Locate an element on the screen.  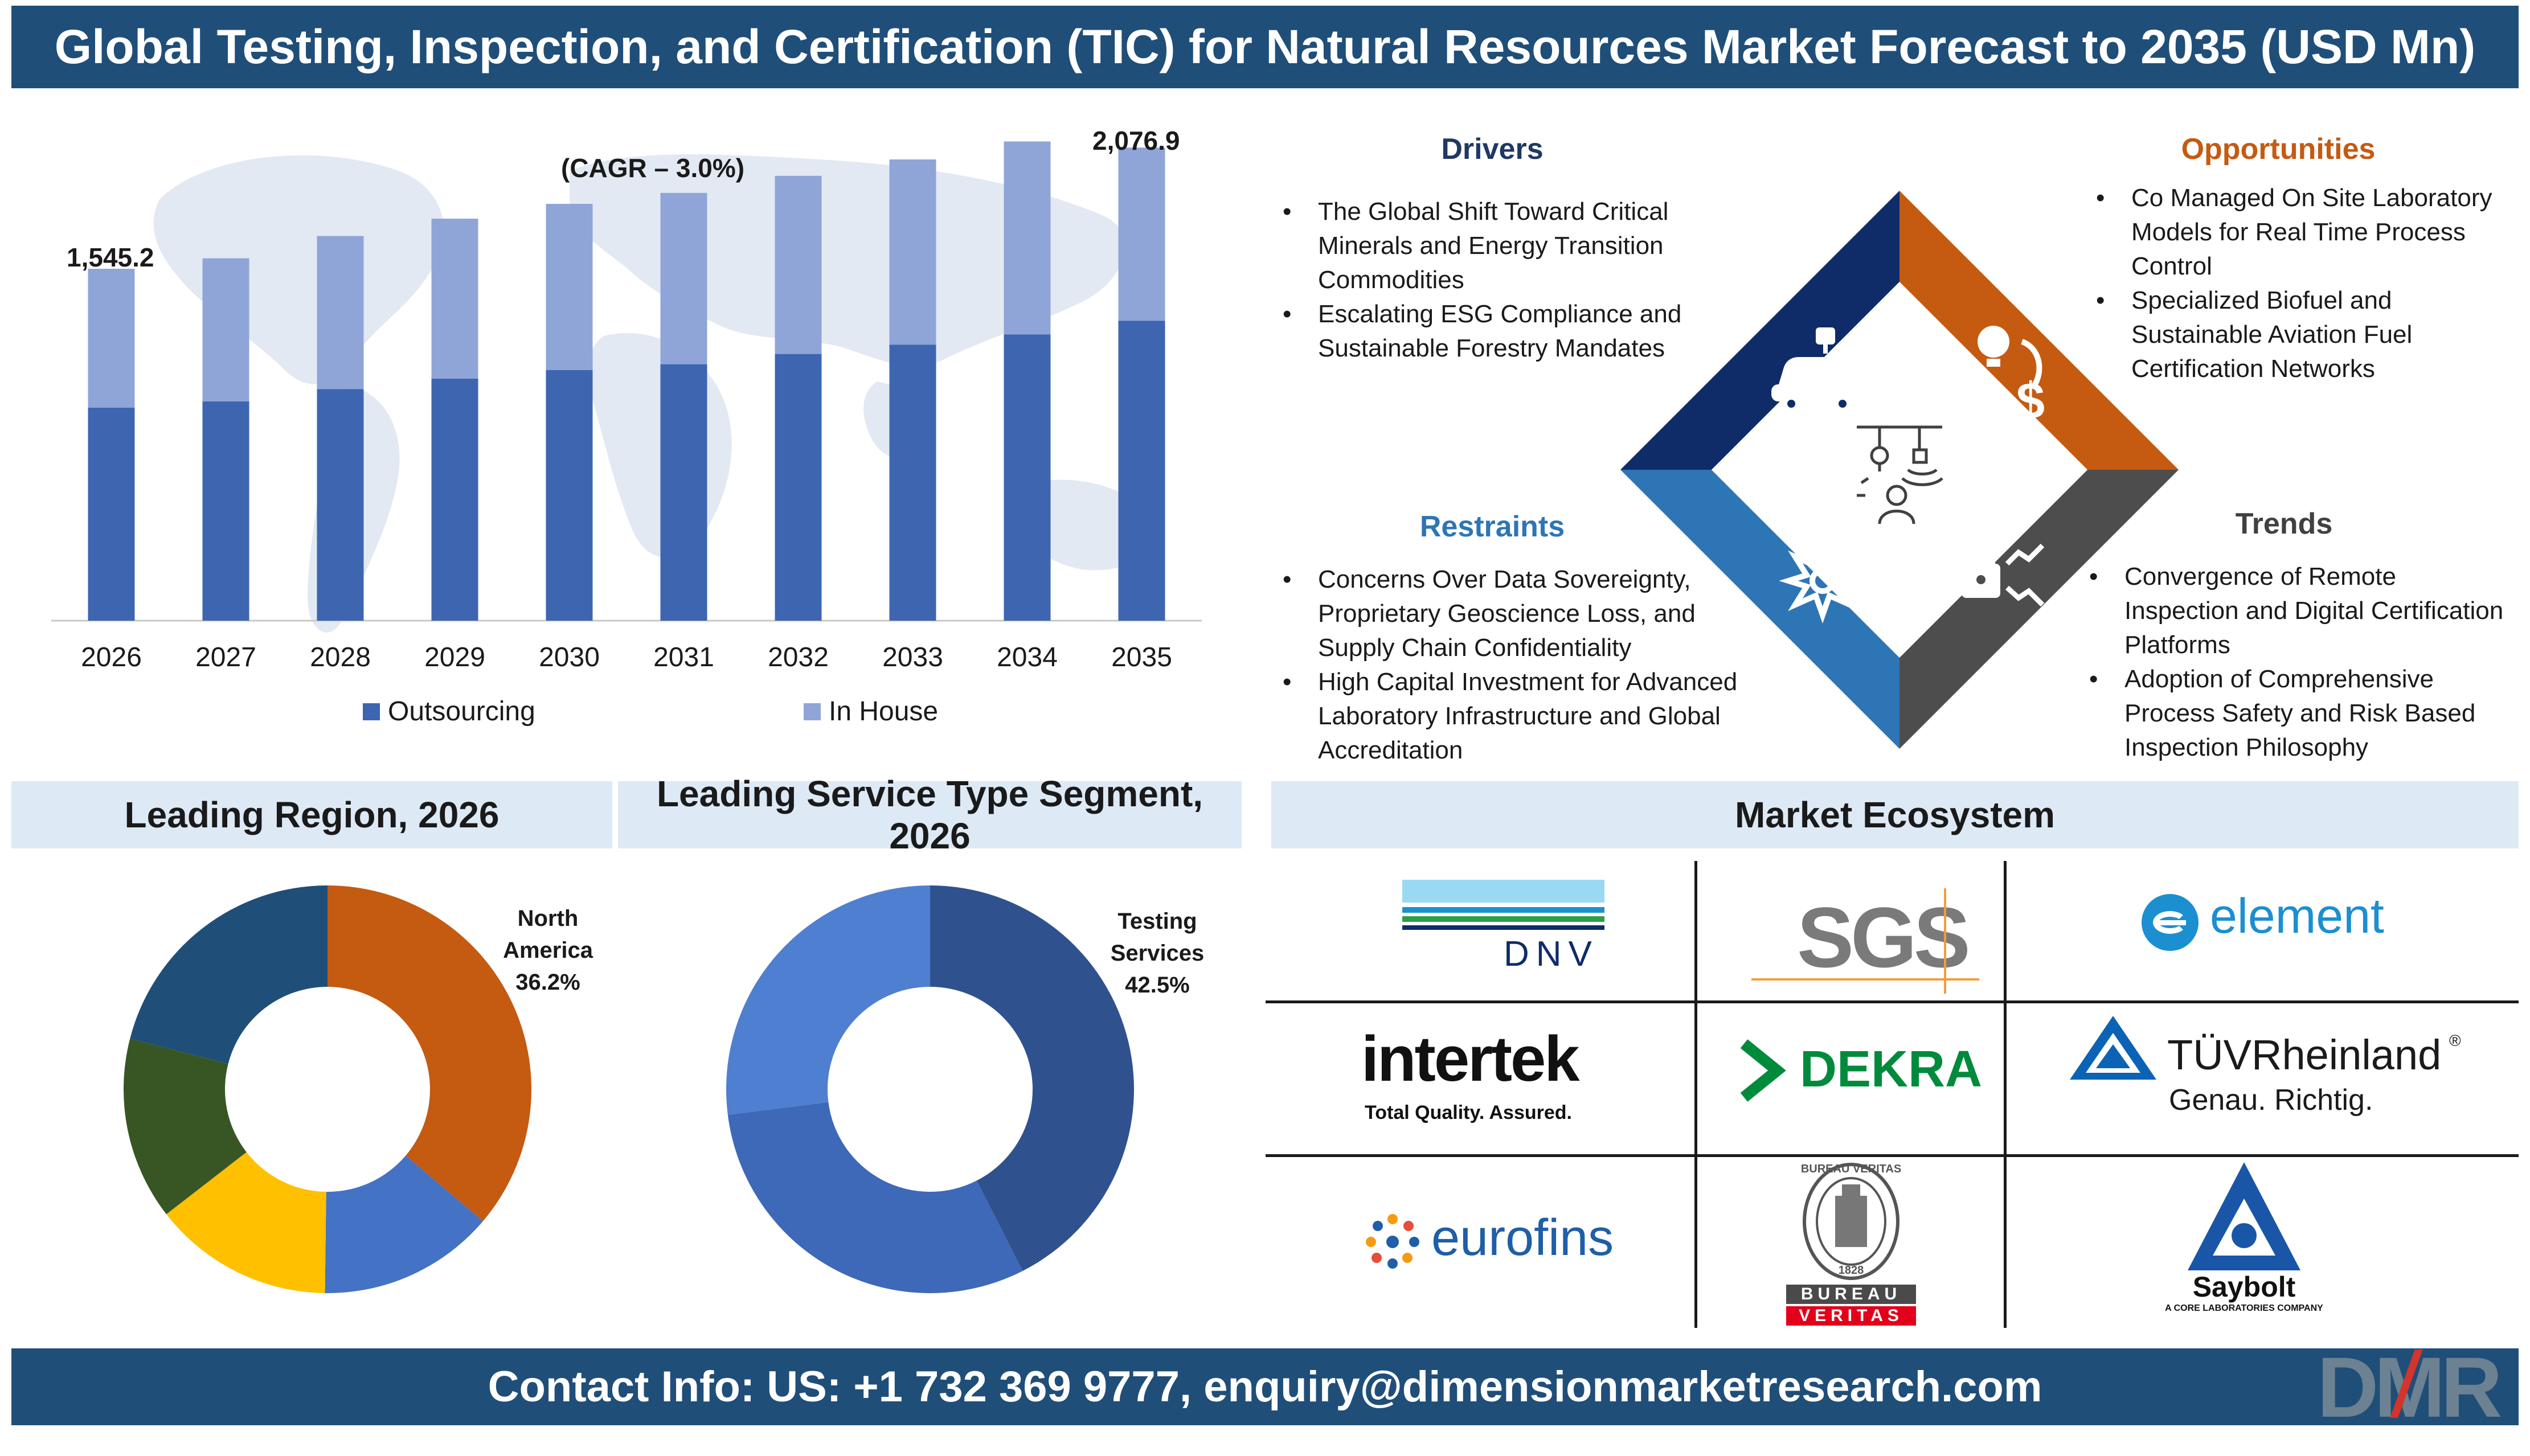
bar-in-house-2029 is located at coordinates (455, 299).